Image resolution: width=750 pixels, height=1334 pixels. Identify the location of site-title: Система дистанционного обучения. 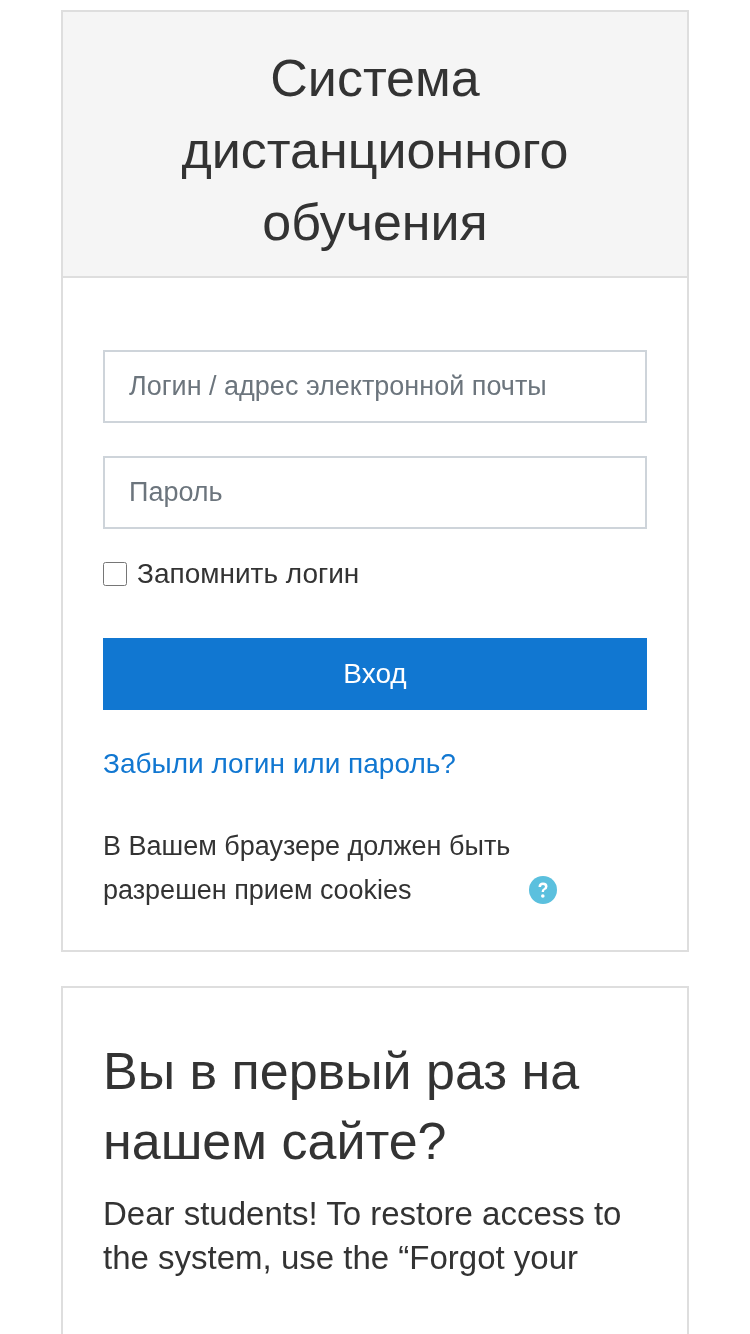
(375, 150).